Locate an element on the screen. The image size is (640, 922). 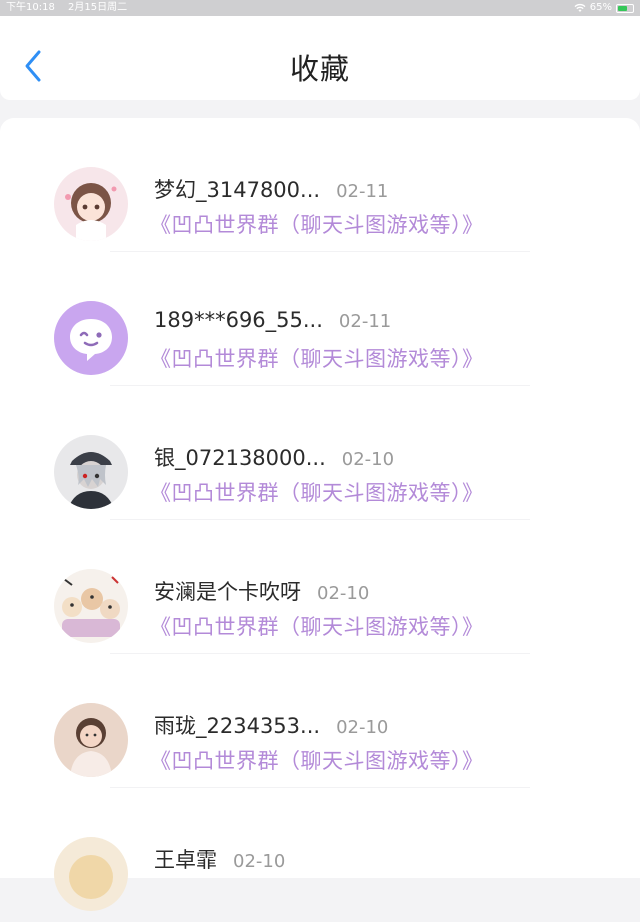
list-item: 189***696_55... 02-11 《凹凸世界群（聊天斗图游戏等）》 is located at coordinates (320, 319).